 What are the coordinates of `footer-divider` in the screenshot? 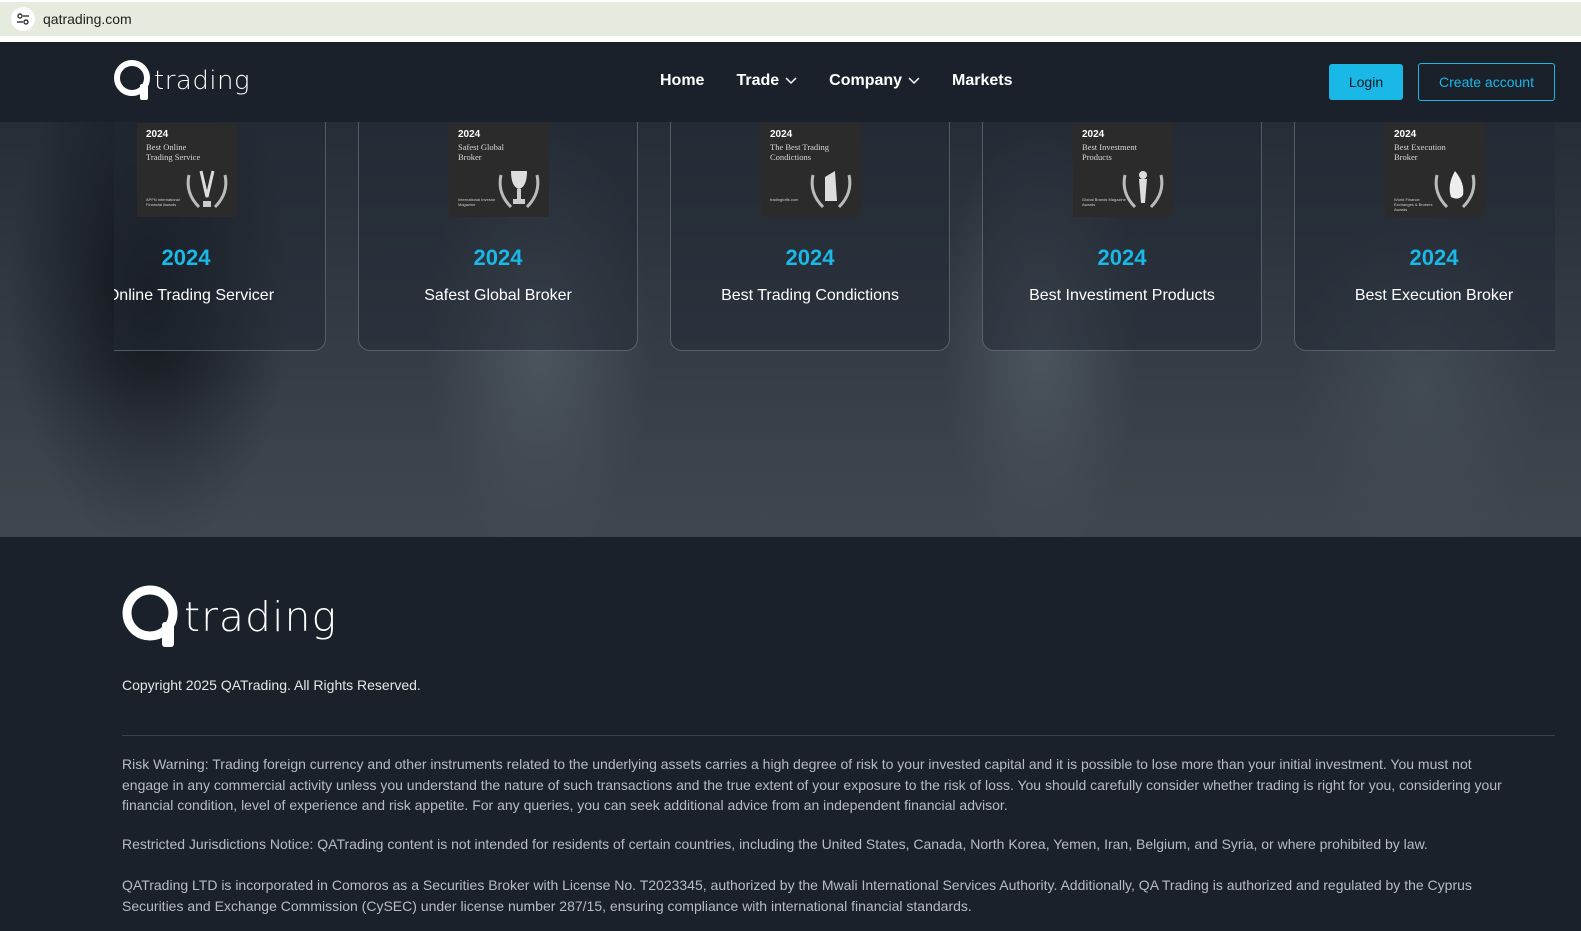 It's located at (838, 735).